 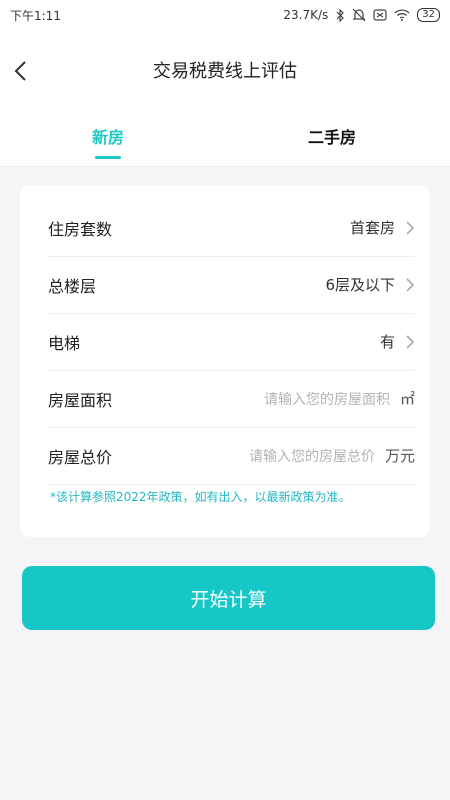 What do you see at coordinates (225, 15) in the screenshot?
I see `status-bar: 下午1:11 23.7K/s 32` at bounding box center [225, 15].